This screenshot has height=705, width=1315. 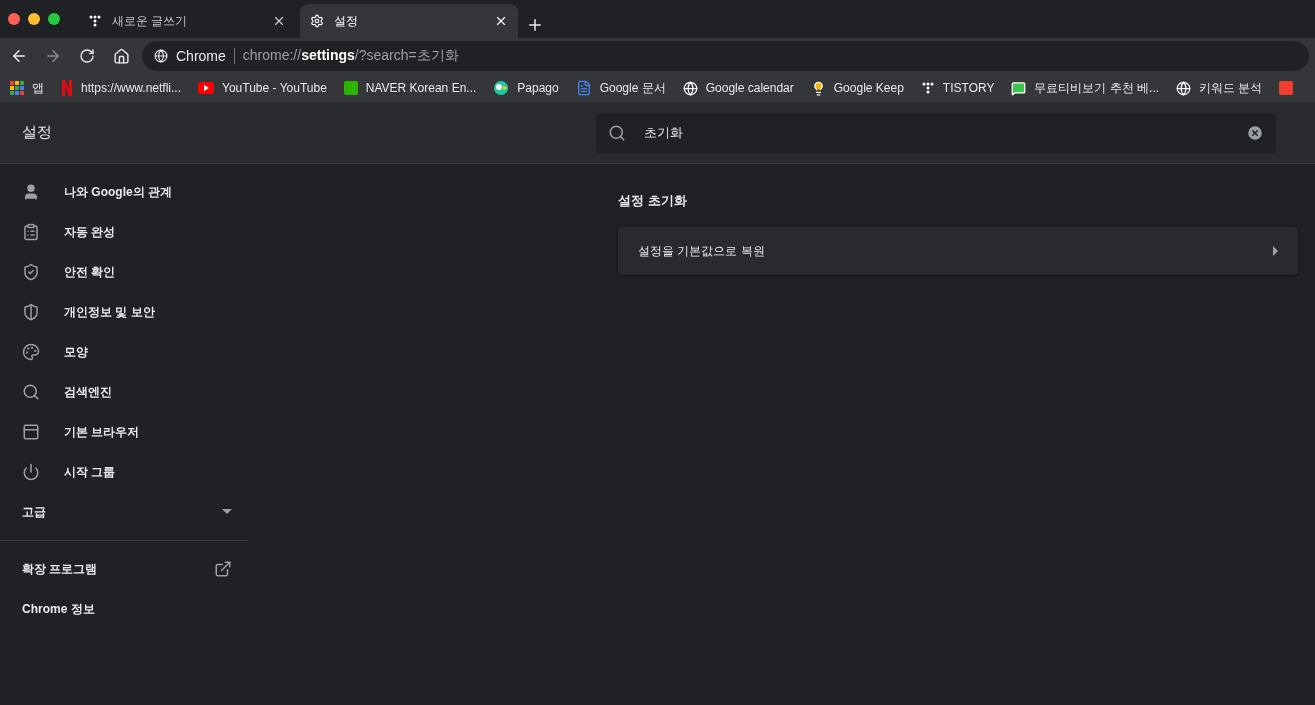 I want to click on external-link-icon, so click(x=223, y=569).